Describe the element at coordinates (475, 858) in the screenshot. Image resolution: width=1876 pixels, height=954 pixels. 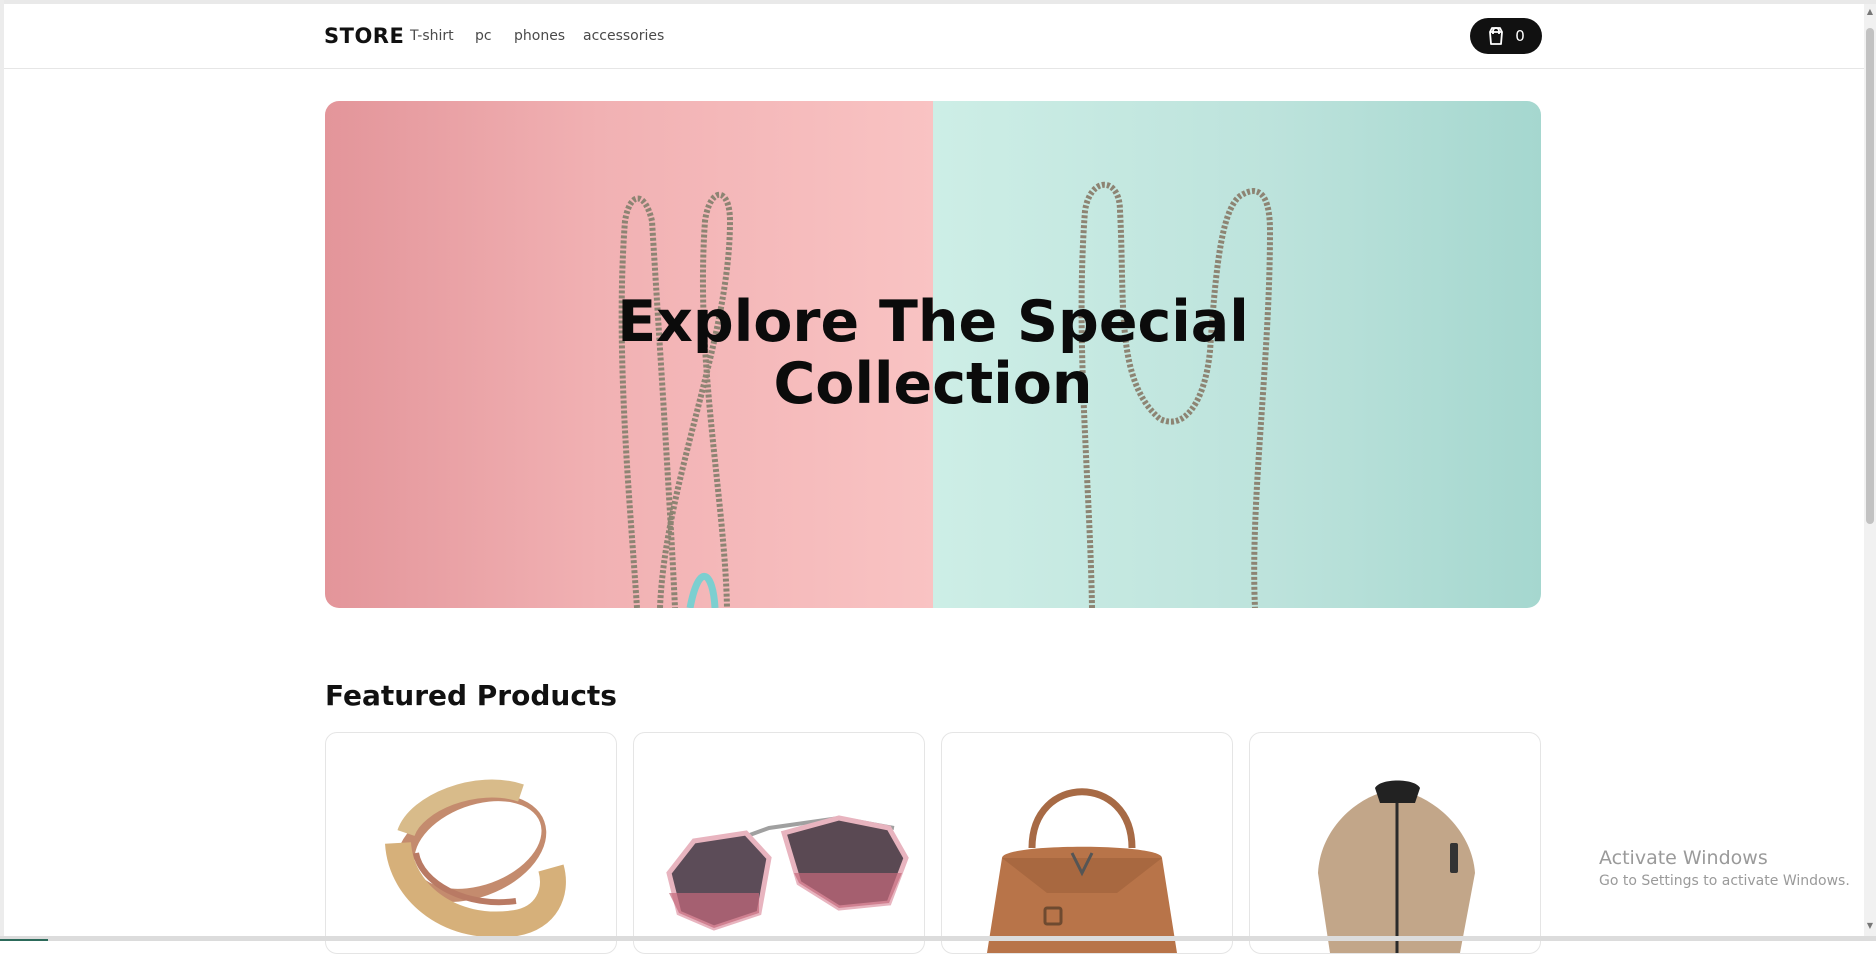
I see `bracelet-image` at that location.